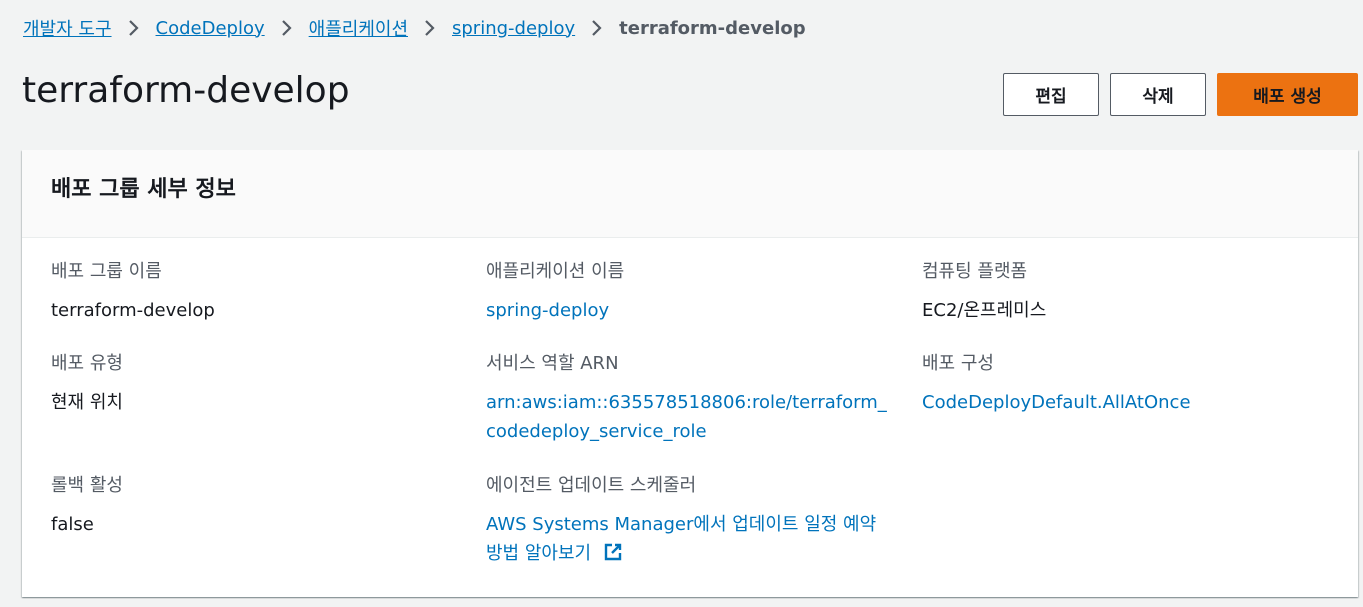 This screenshot has width=1363, height=607. Describe the element at coordinates (1051, 94) in the screenshot. I see `edit-button: 편집` at that location.